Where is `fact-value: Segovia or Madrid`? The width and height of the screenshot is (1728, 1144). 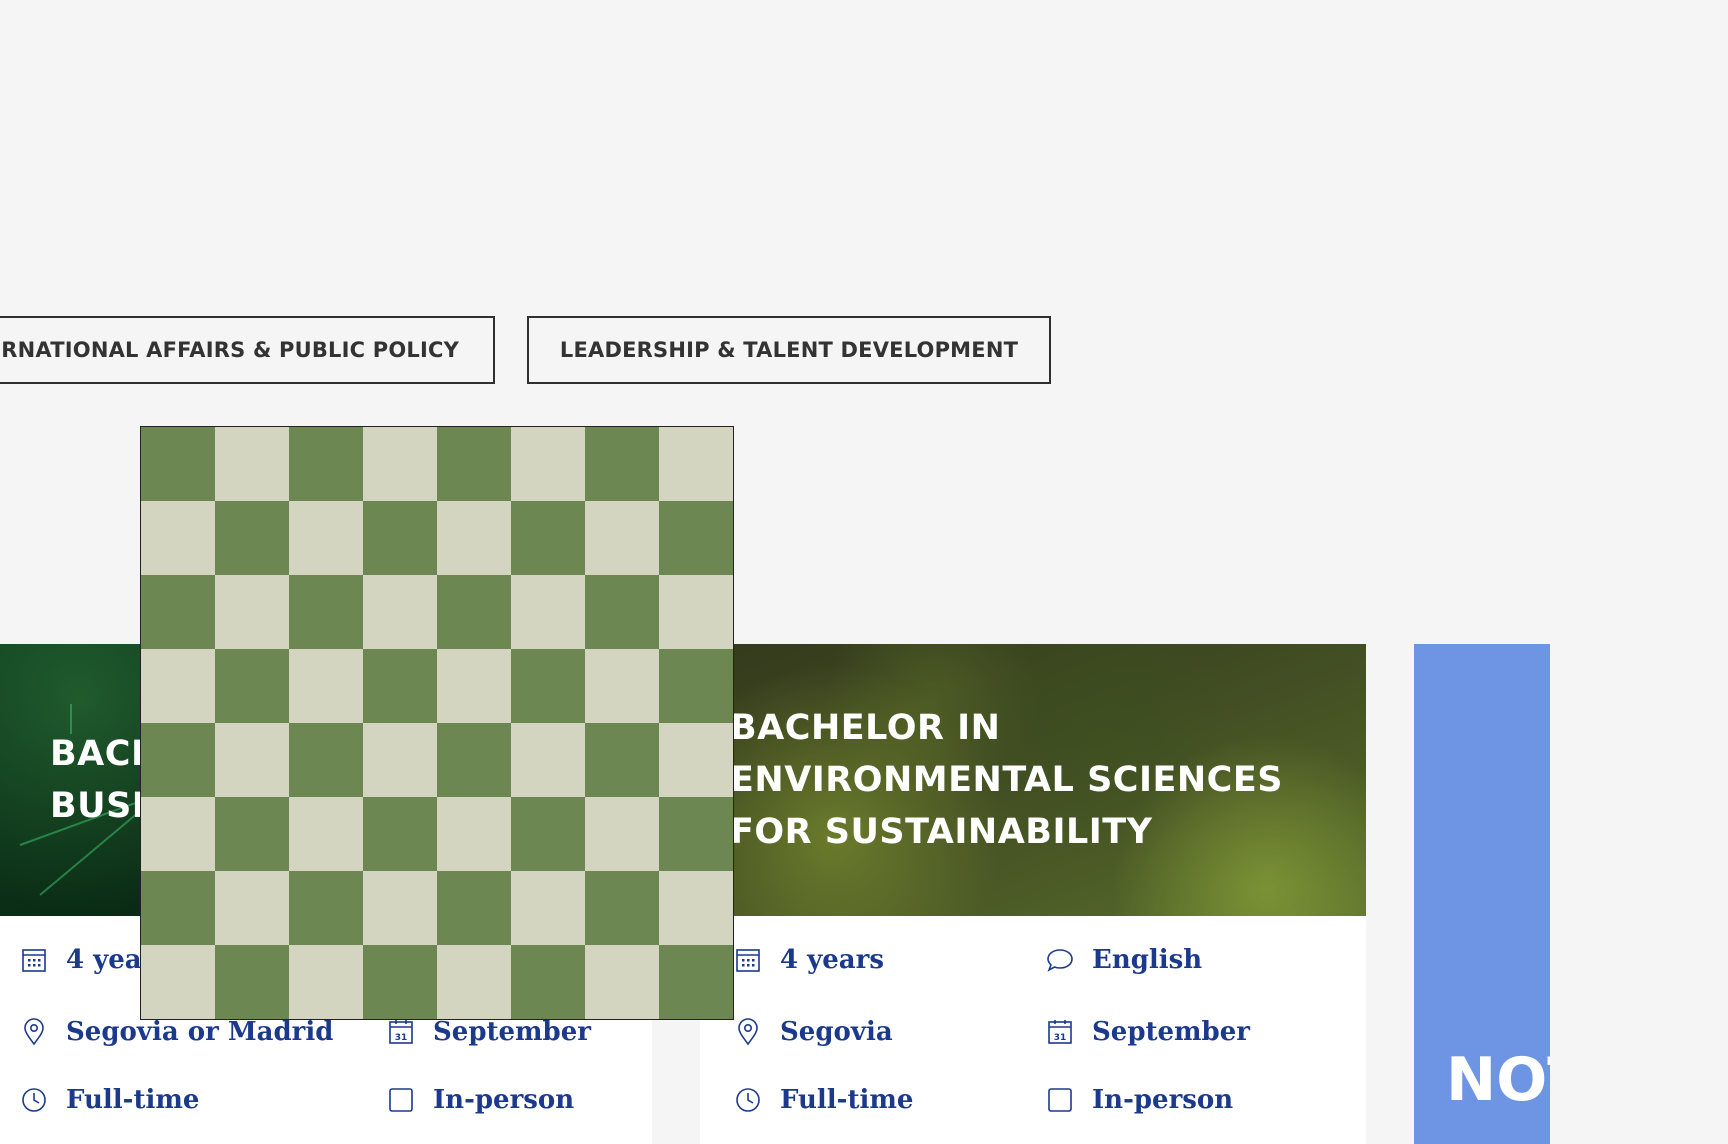
fact-value: Segovia or Madrid is located at coordinates (200, 1032).